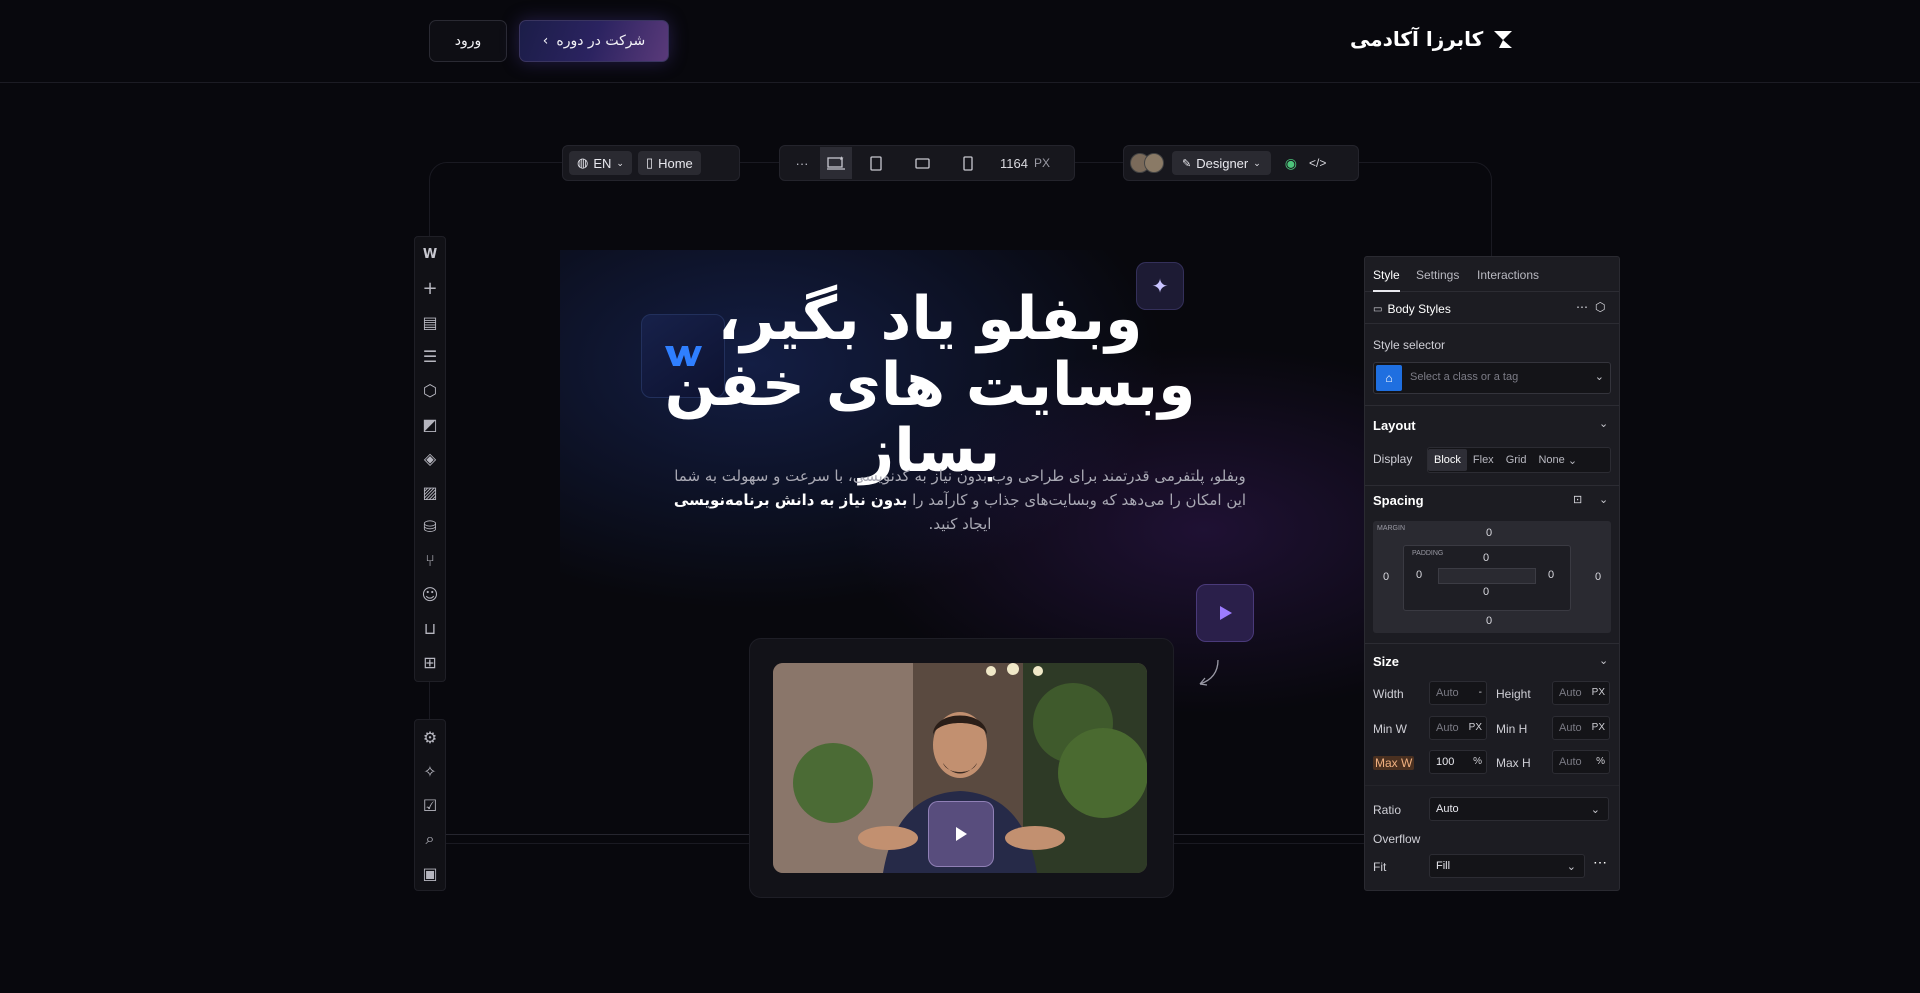 The width and height of the screenshot is (1920, 993). I want to click on layout-section-title: Layout, so click(1394, 425).